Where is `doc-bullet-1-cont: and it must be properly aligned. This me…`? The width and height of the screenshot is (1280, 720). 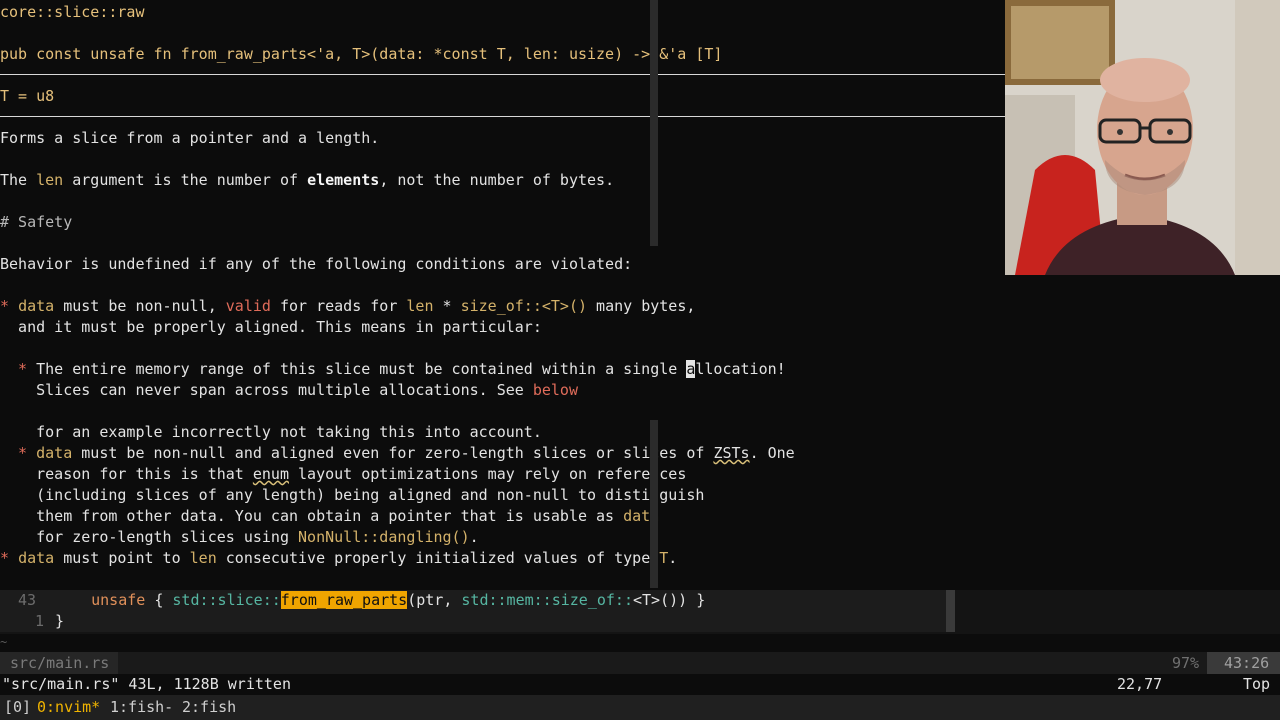
doc-bullet-1-cont: and it must be properly aligned. This me… is located at coordinates (271, 327).